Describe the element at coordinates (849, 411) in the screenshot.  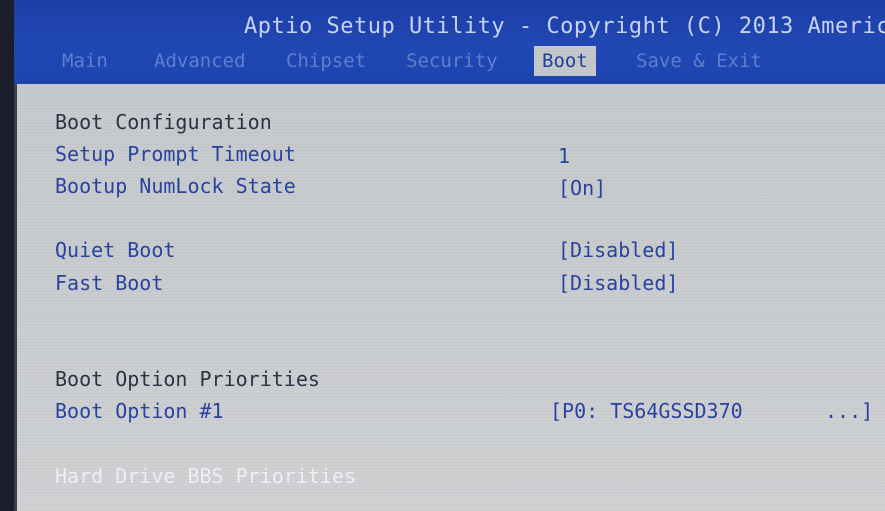
I see `boot-option-1-value-end: ...]` at that location.